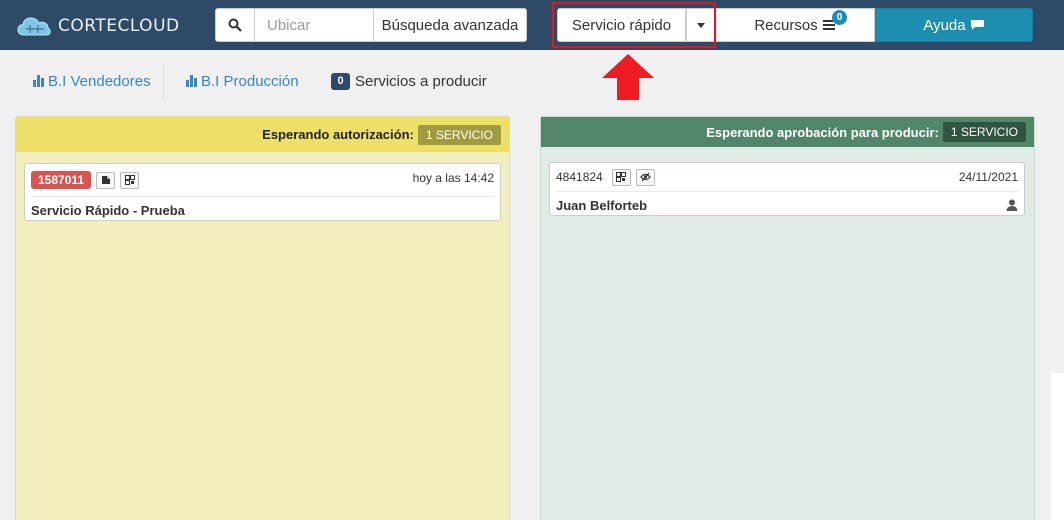 The height and width of the screenshot is (520, 1064). What do you see at coordinates (262, 180) in the screenshot?
I see `card-header: 1587011 hoy a las 14:42` at bounding box center [262, 180].